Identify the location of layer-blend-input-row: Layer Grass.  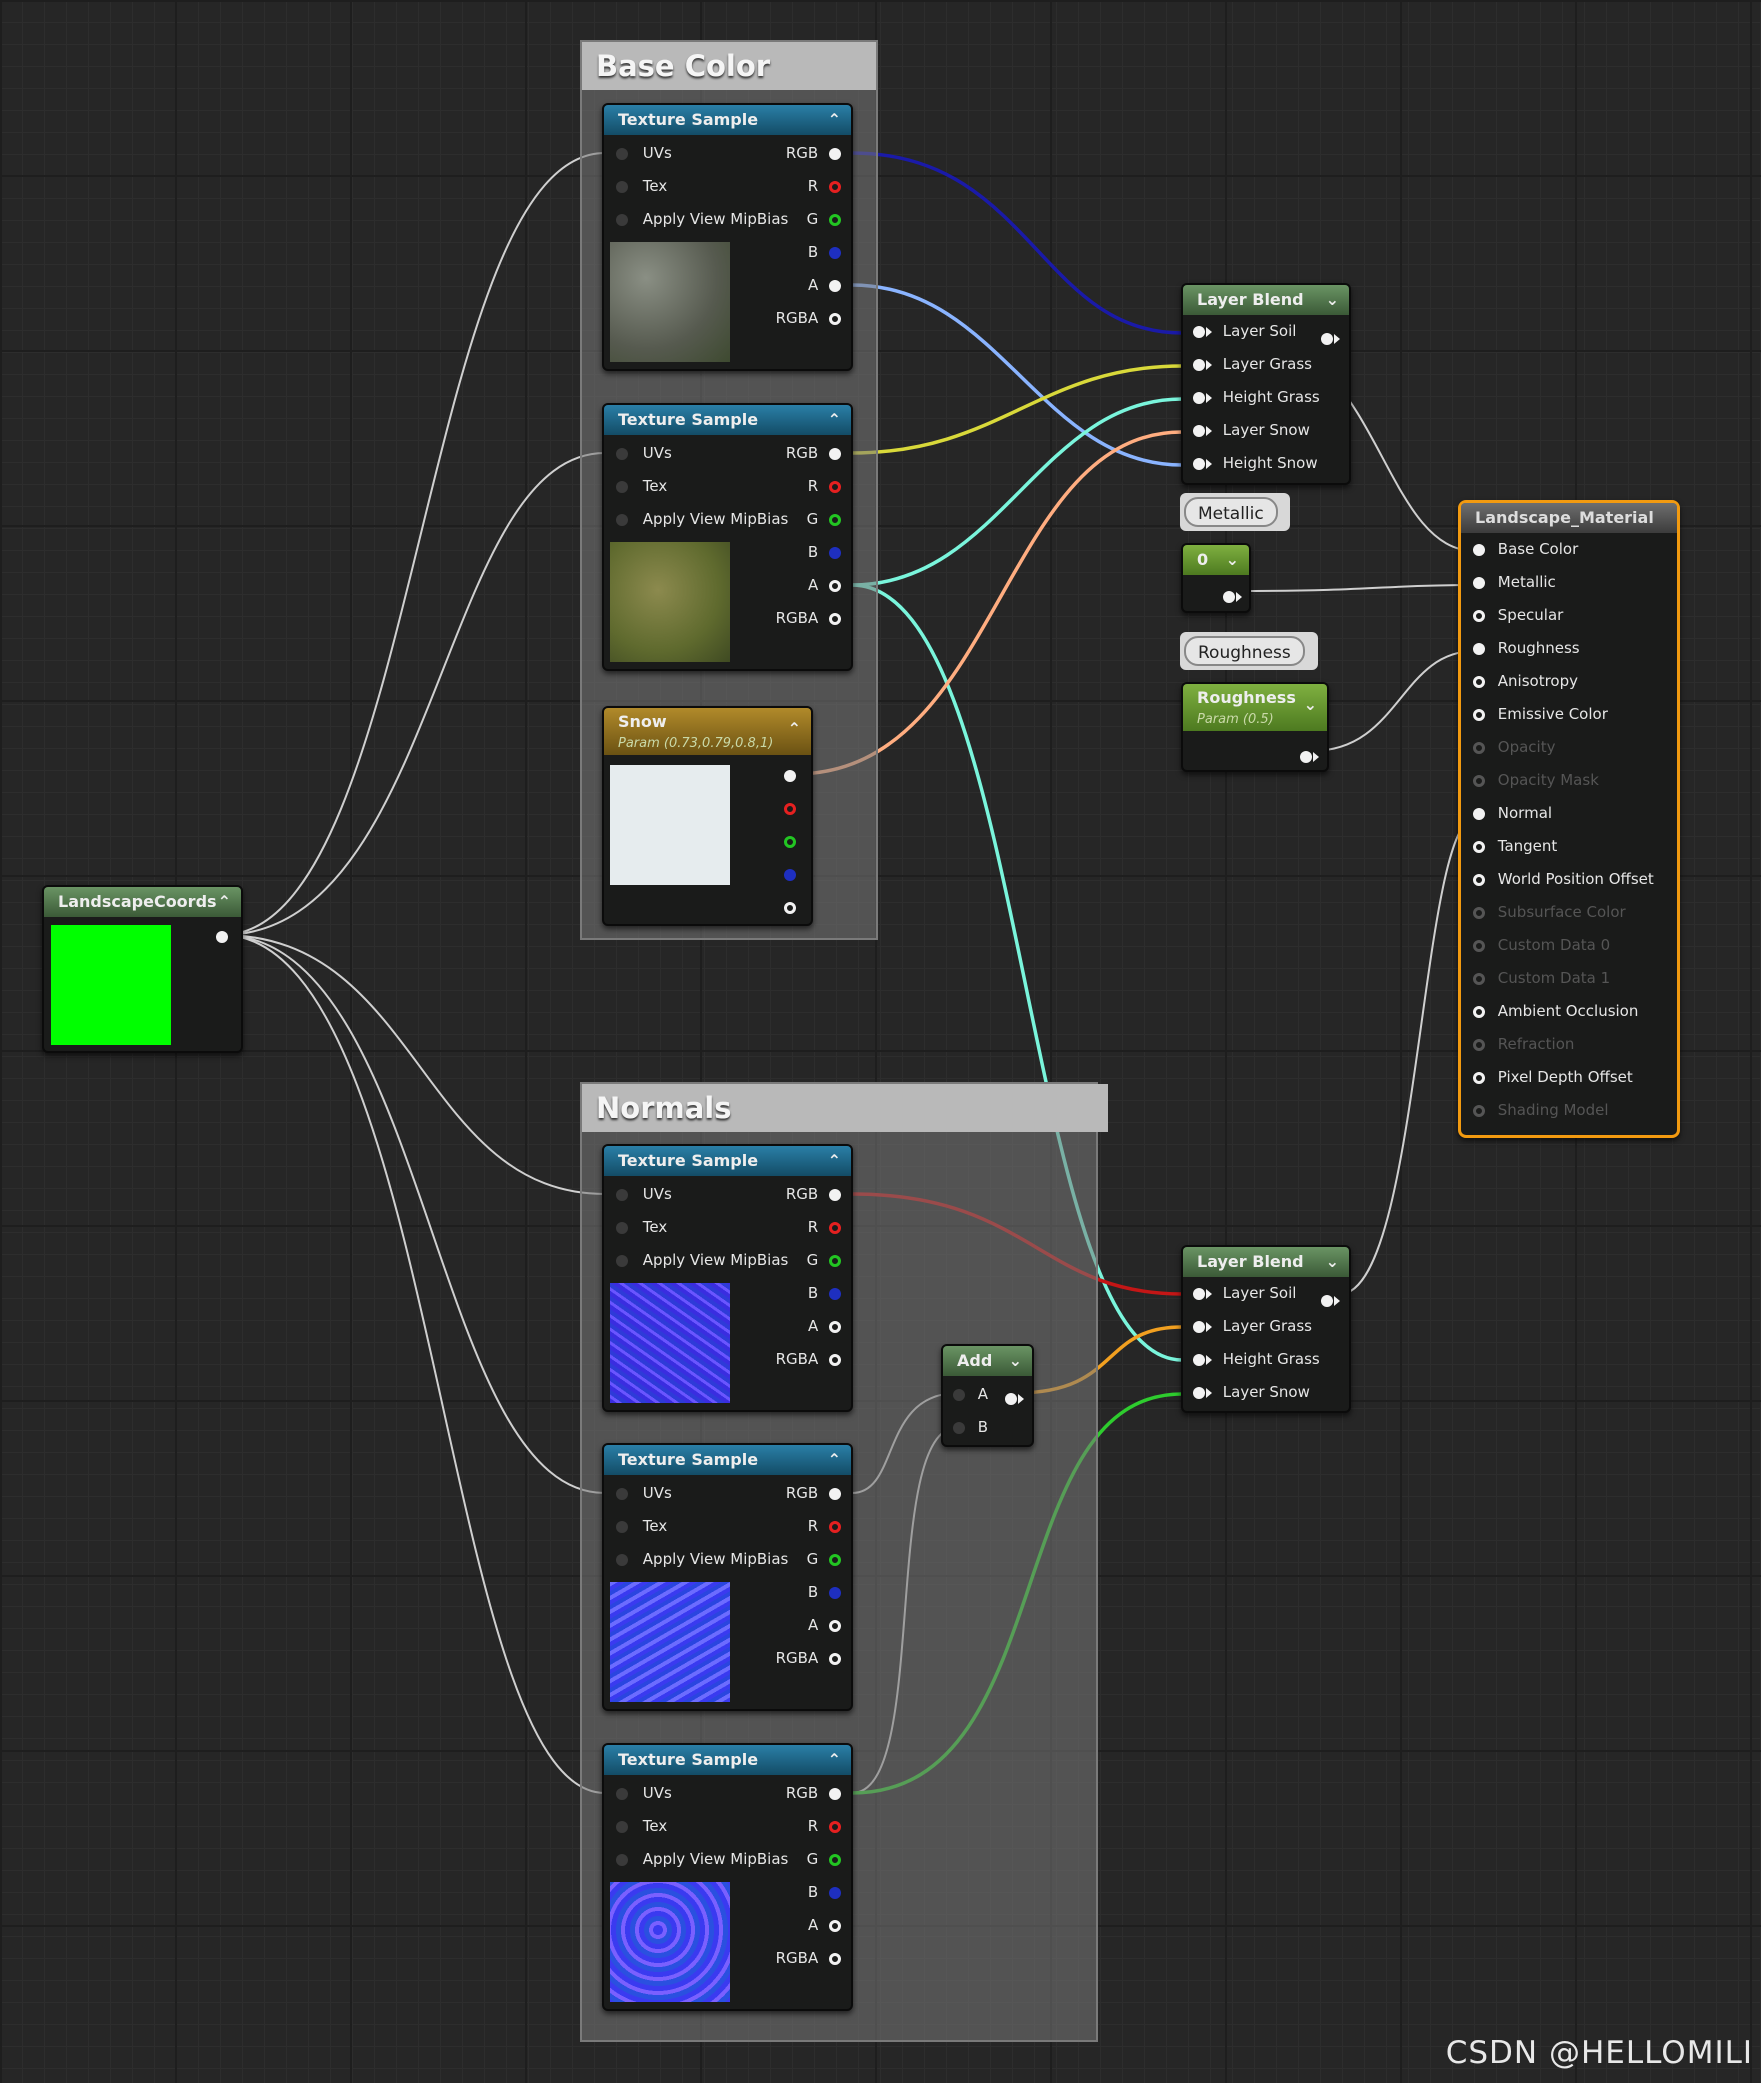
(1252, 364).